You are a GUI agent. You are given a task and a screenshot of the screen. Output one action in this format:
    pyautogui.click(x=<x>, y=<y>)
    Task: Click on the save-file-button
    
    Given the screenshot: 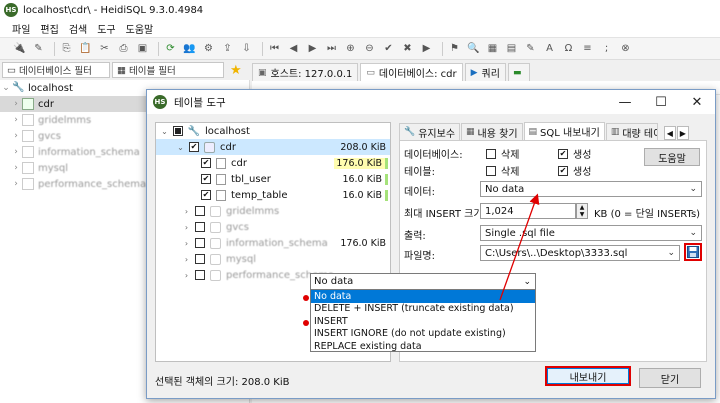 What is the action you would take?
    pyautogui.click(x=693, y=252)
    